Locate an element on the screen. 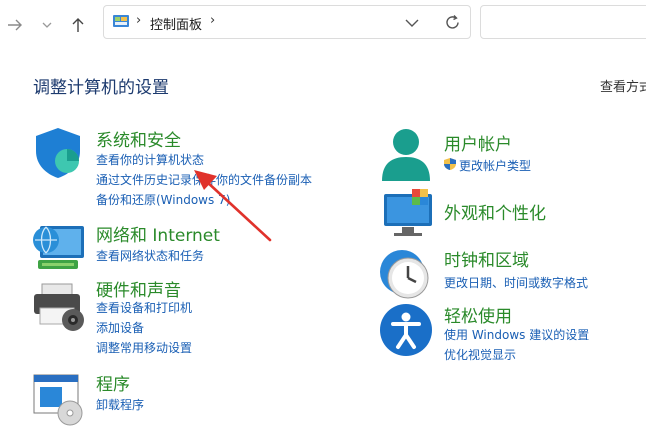 The height and width of the screenshot is (429, 646). link-change-date-time-format: 更改日期、时间或数字格式 is located at coordinates (516, 282).